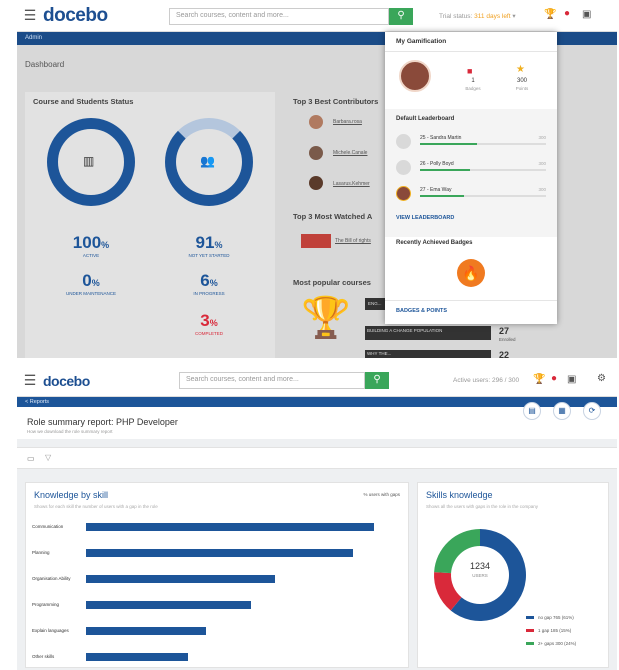 The width and height of the screenshot is (619, 670). Describe the element at coordinates (316, 241) in the screenshot. I see `video-thumbnail` at that location.